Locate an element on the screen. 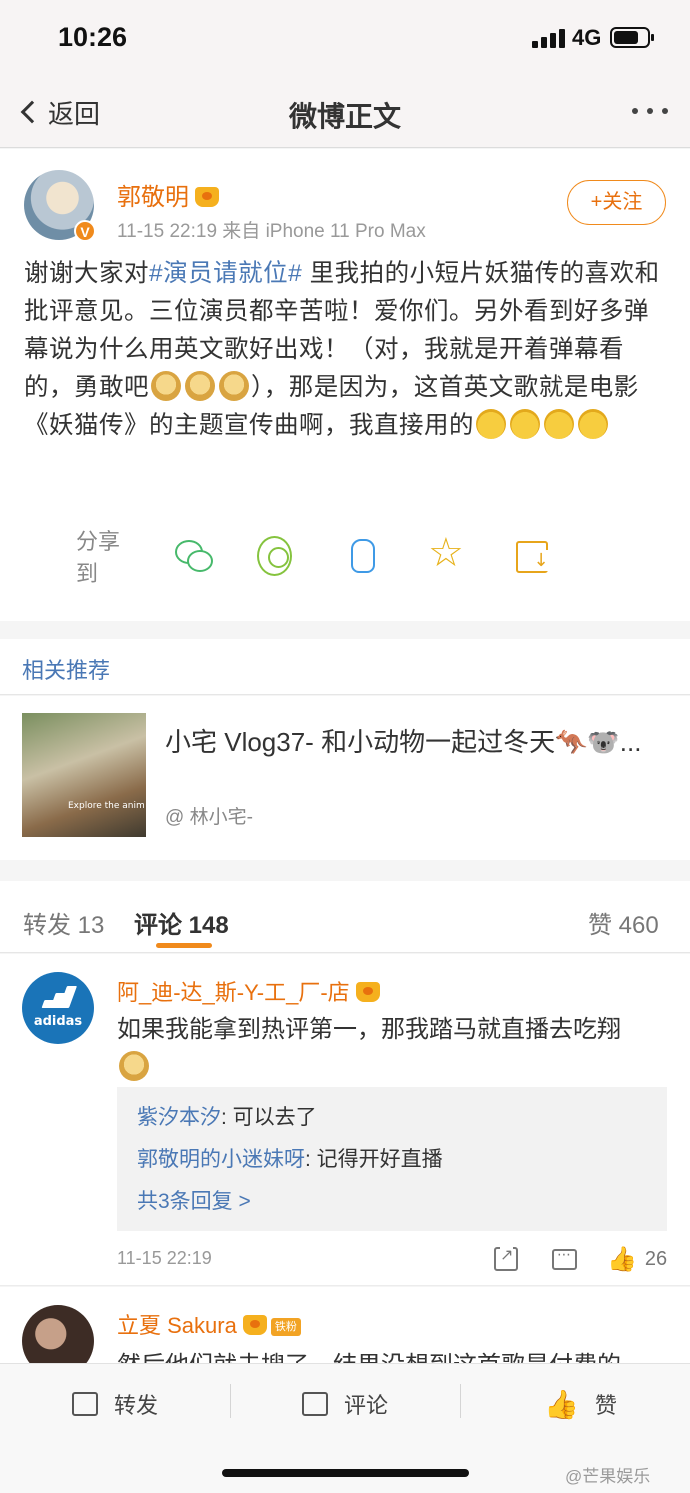 The height and width of the screenshot is (1493, 690). tab-comments: 评论 148 is located at coordinates (181, 922).